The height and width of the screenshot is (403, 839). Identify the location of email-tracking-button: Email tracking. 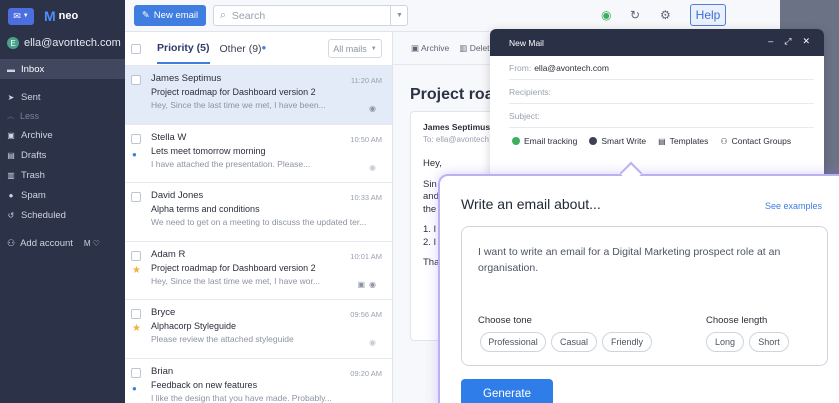
(544, 141).